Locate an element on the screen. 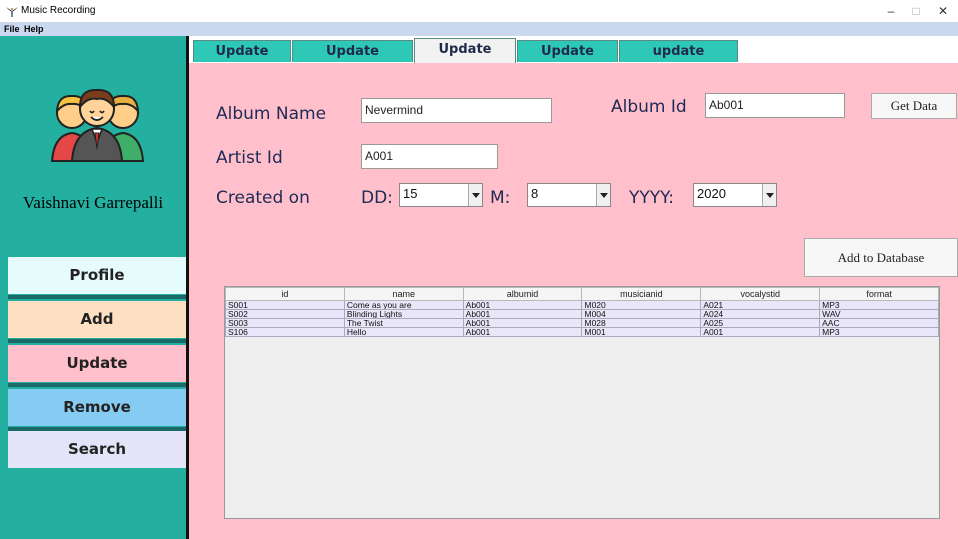 The width and height of the screenshot is (958, 539). table-row: S002 Blinding Lights Ab001 M004 A024 WAV is located at coordinates (582, 314).